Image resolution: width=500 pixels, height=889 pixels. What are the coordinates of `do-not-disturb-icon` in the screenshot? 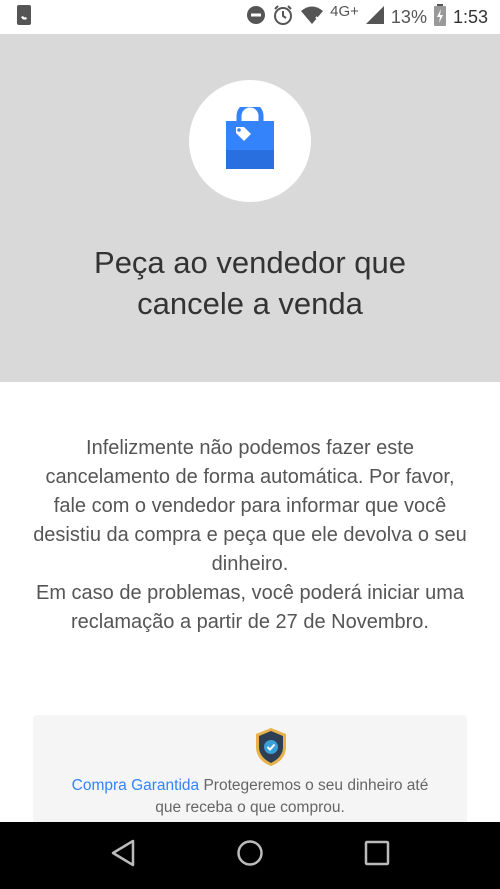 It's located at (256, 17).